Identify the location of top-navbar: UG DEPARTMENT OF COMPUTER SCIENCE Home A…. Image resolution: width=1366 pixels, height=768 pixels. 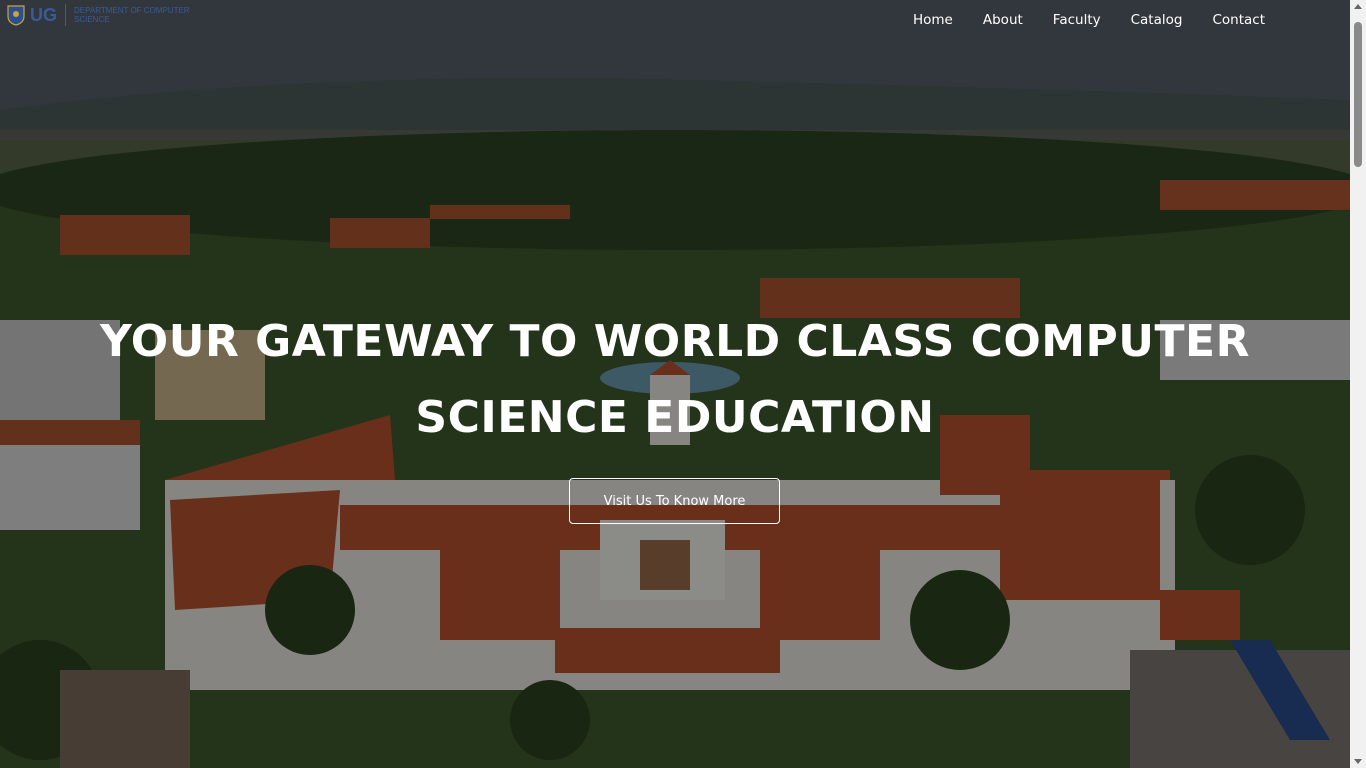
(675, 22).